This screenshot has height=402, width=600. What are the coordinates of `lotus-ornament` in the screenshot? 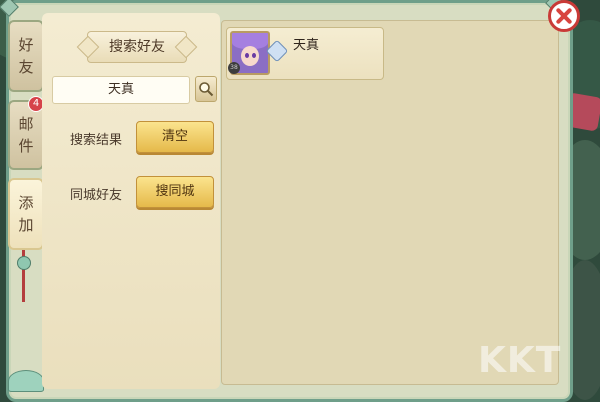 It's located at (26, 381).